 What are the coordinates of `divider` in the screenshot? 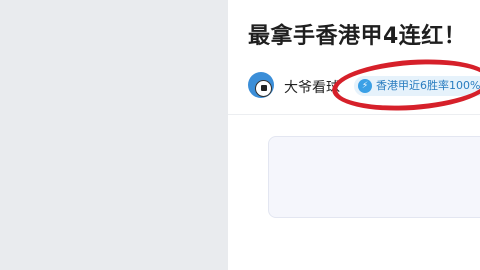 It's located at (354, 114).